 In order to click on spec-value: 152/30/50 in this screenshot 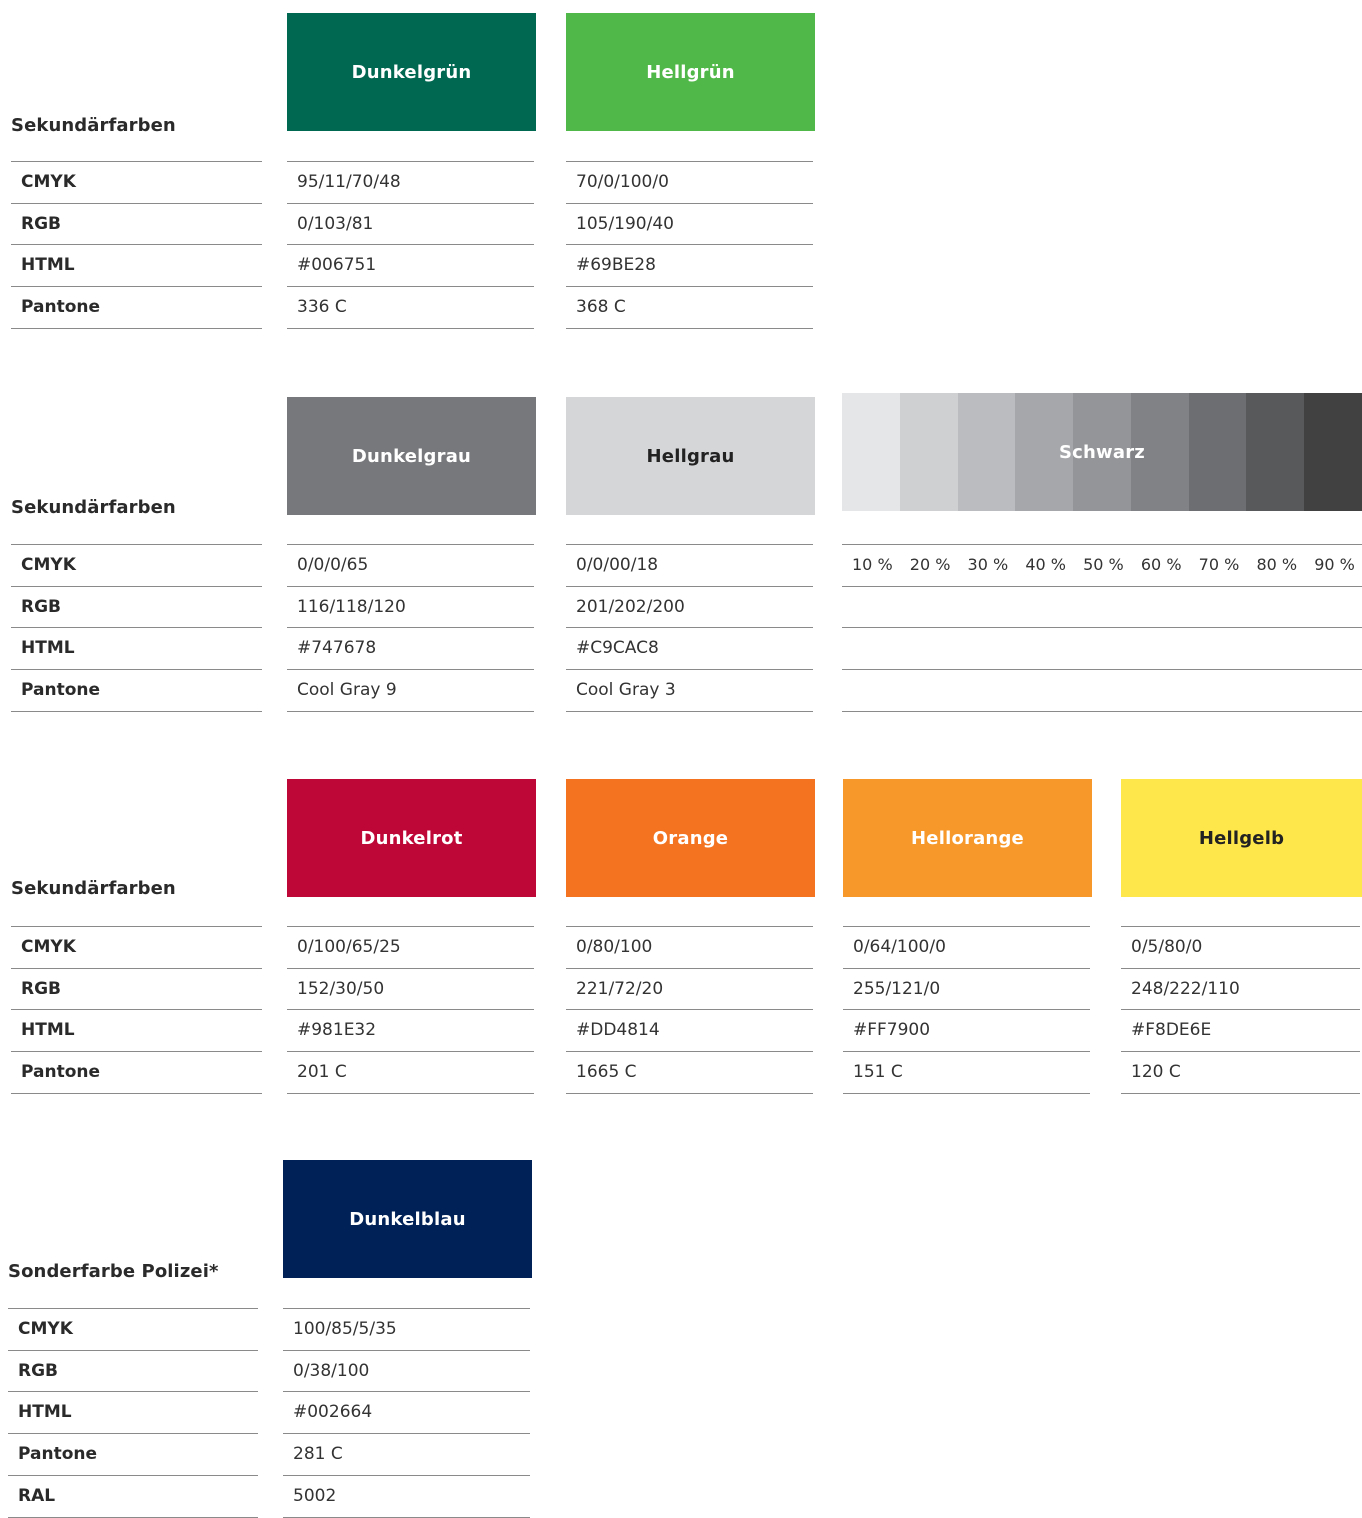, I will do `click(341, 988)`.